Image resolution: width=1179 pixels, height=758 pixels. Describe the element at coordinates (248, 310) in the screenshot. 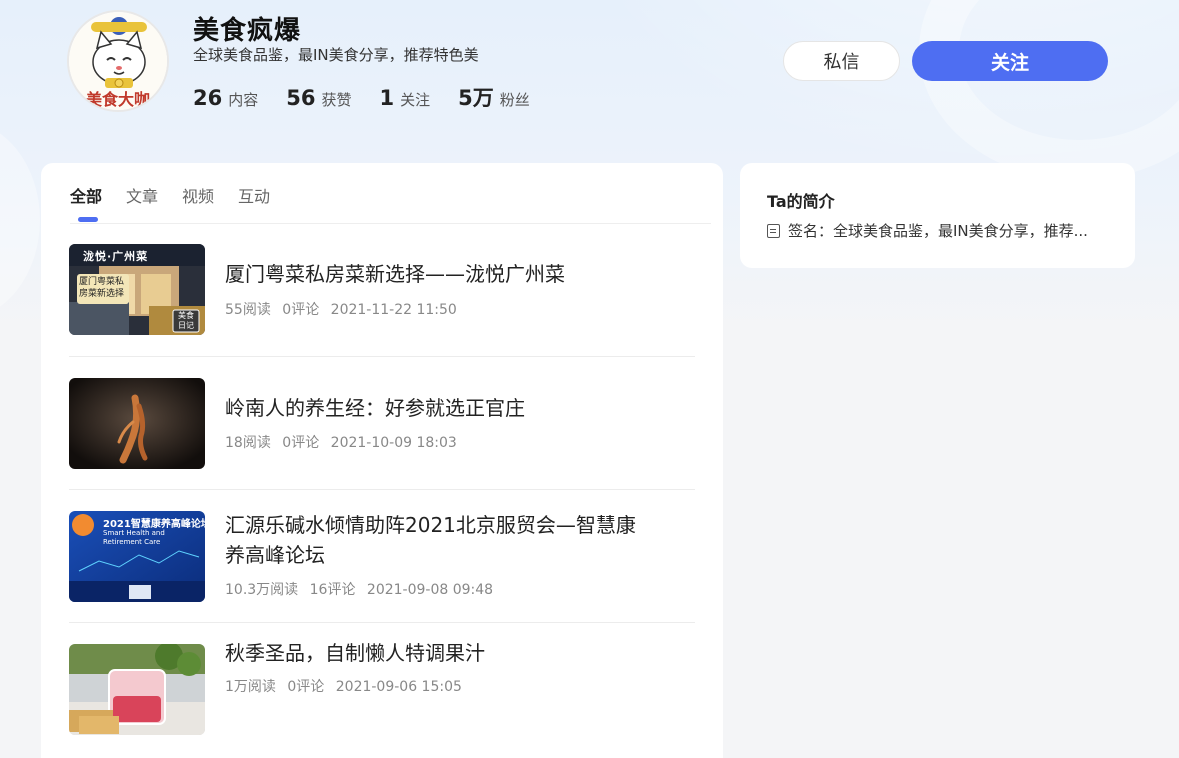

I see `read-count: 55阅读` at that location.